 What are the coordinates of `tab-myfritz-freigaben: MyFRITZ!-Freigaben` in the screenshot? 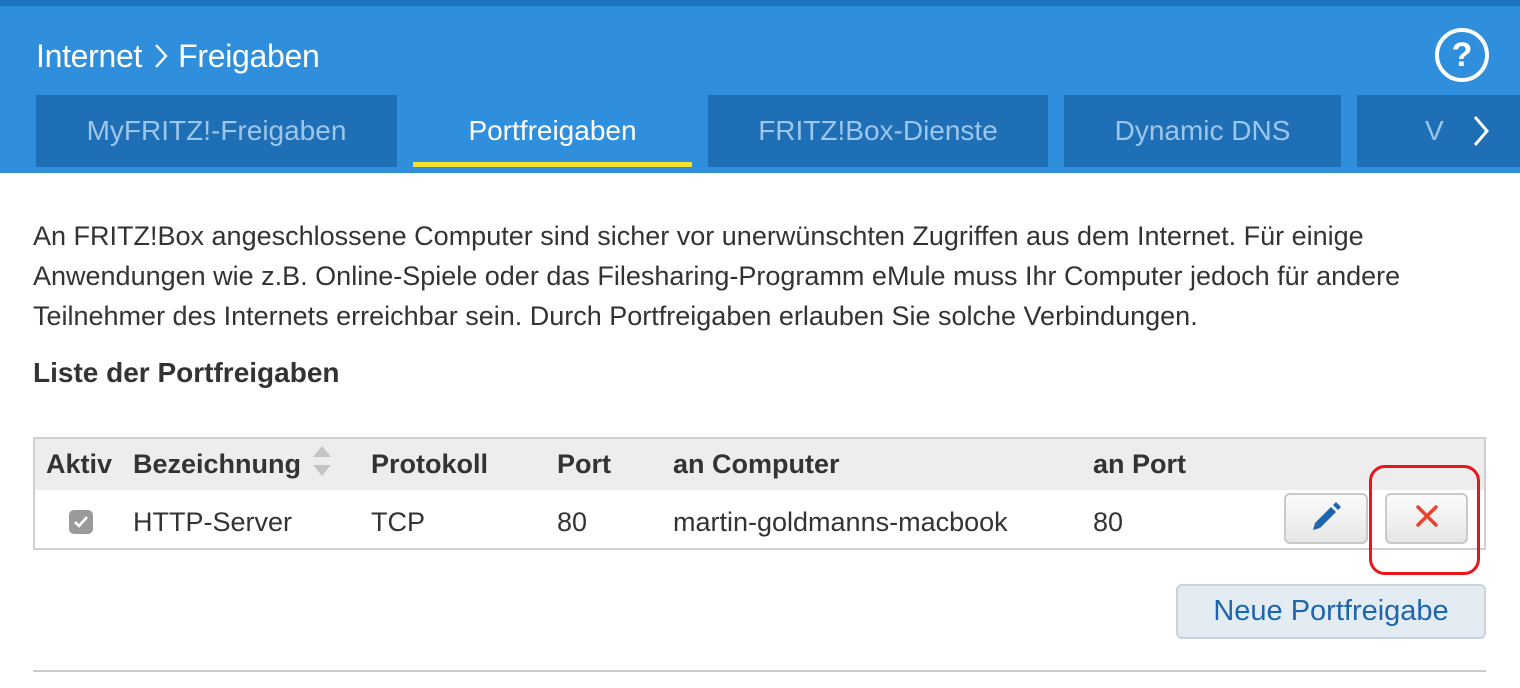 It's located at (216, 131).